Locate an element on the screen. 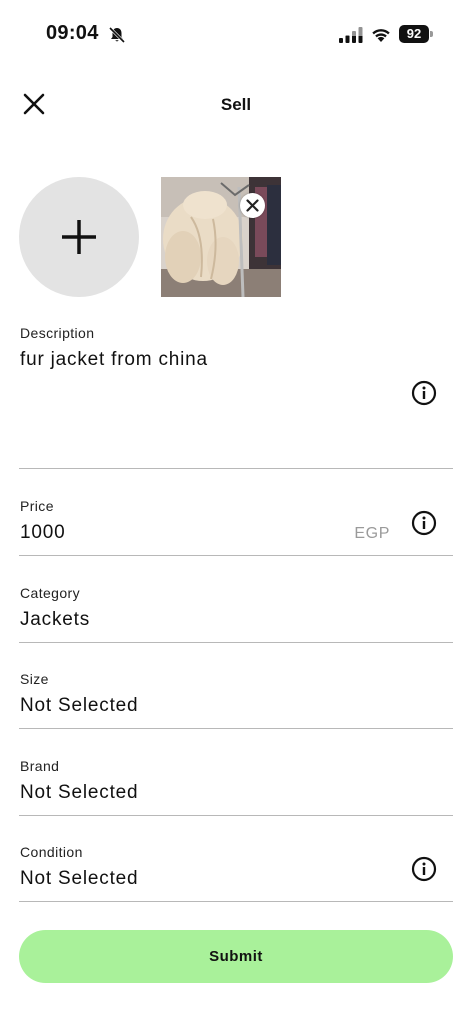 The height and width of the screenshot is (1024, 472). fur-jacket-photo is located at coordinates (221, 237).